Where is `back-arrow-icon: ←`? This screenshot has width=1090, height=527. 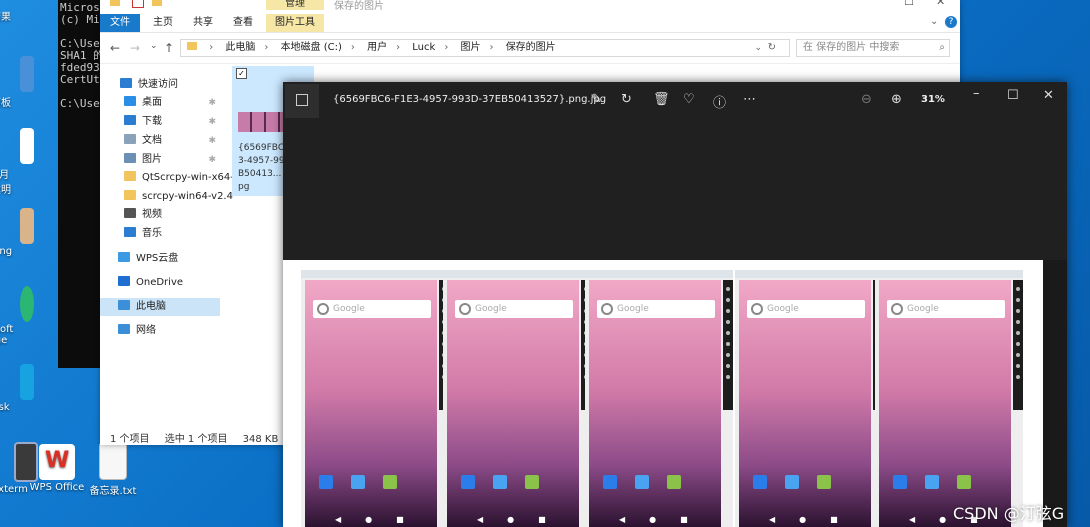
back-arrow-icon: ← is located at coordinates (115, 48).